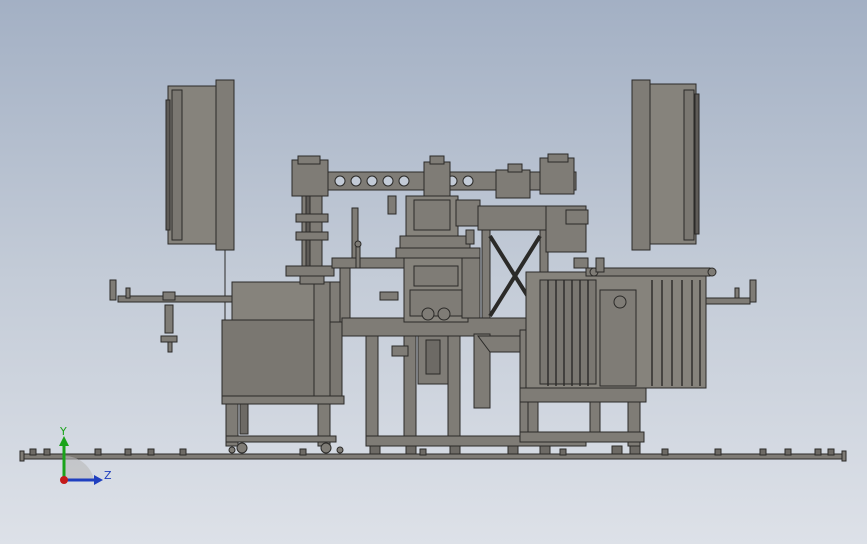  I want to click on origin-marker, so click(64, 480).